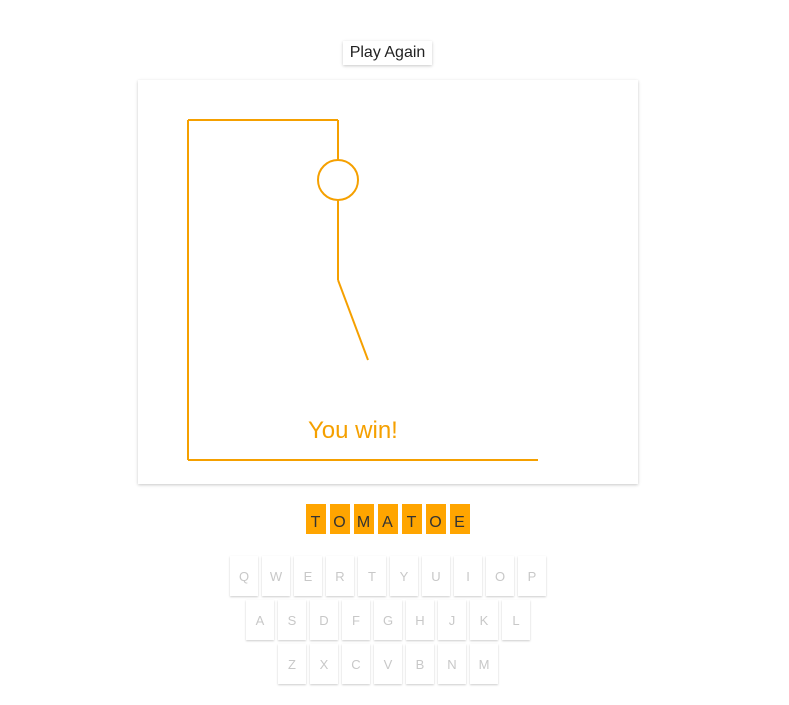 The height and width of the screenshot is (705, 789). What do you see at coordinates (353, 320) in the screenshot?
I see `hangman-leg` at bounding box center [353, 320].